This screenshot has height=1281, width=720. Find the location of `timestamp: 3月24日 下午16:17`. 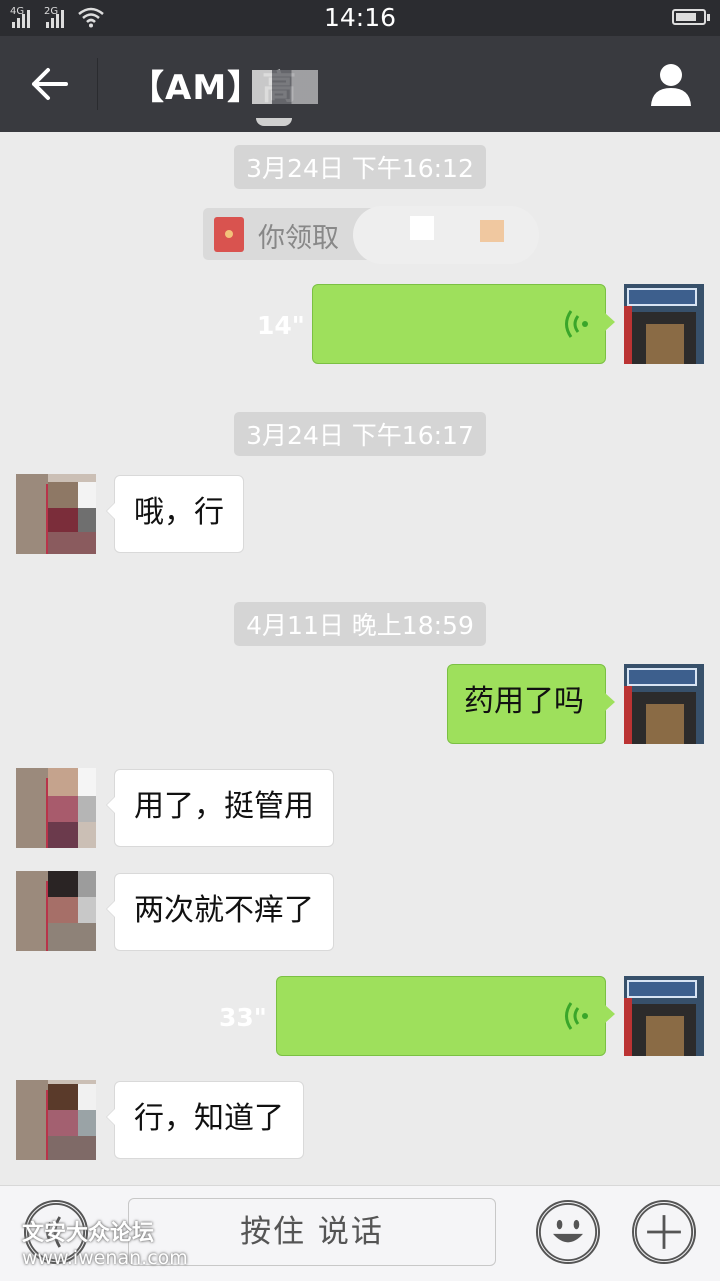

timestamp: 3月24日 下午16:17 is located at coordinates (360, 434).